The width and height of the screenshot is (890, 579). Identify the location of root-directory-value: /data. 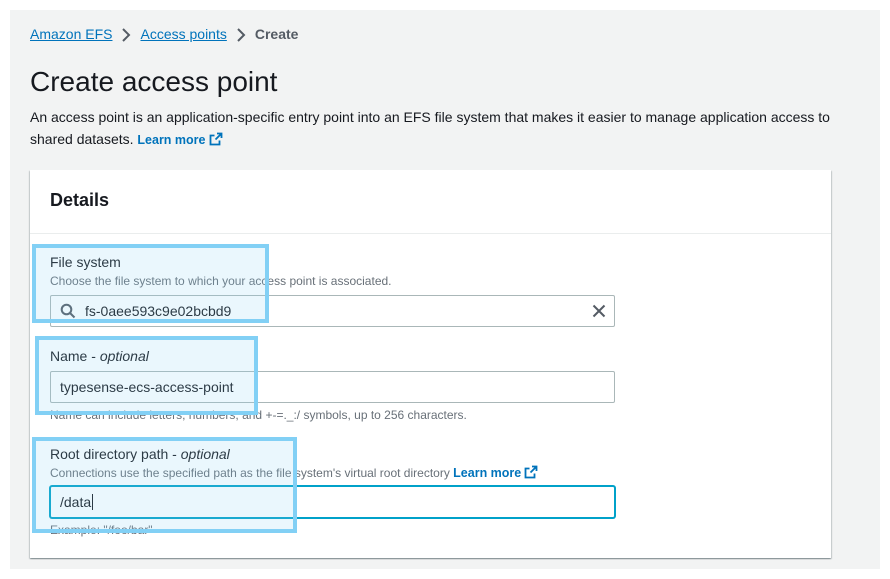
(76, 502).